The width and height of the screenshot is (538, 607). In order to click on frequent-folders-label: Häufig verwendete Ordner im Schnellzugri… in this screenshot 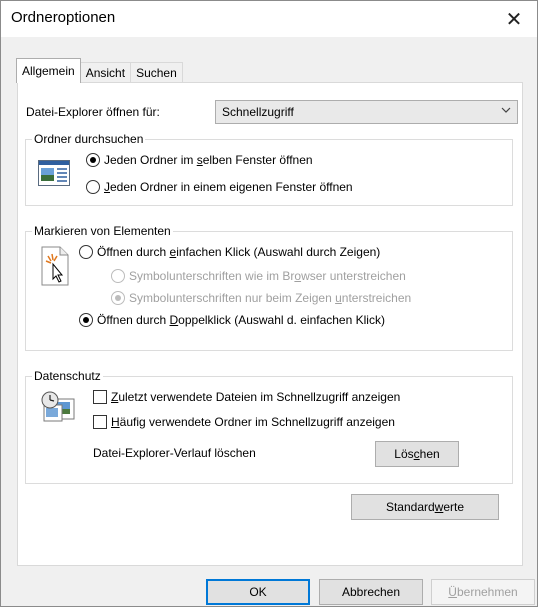, I will do `click(253, 422)`.